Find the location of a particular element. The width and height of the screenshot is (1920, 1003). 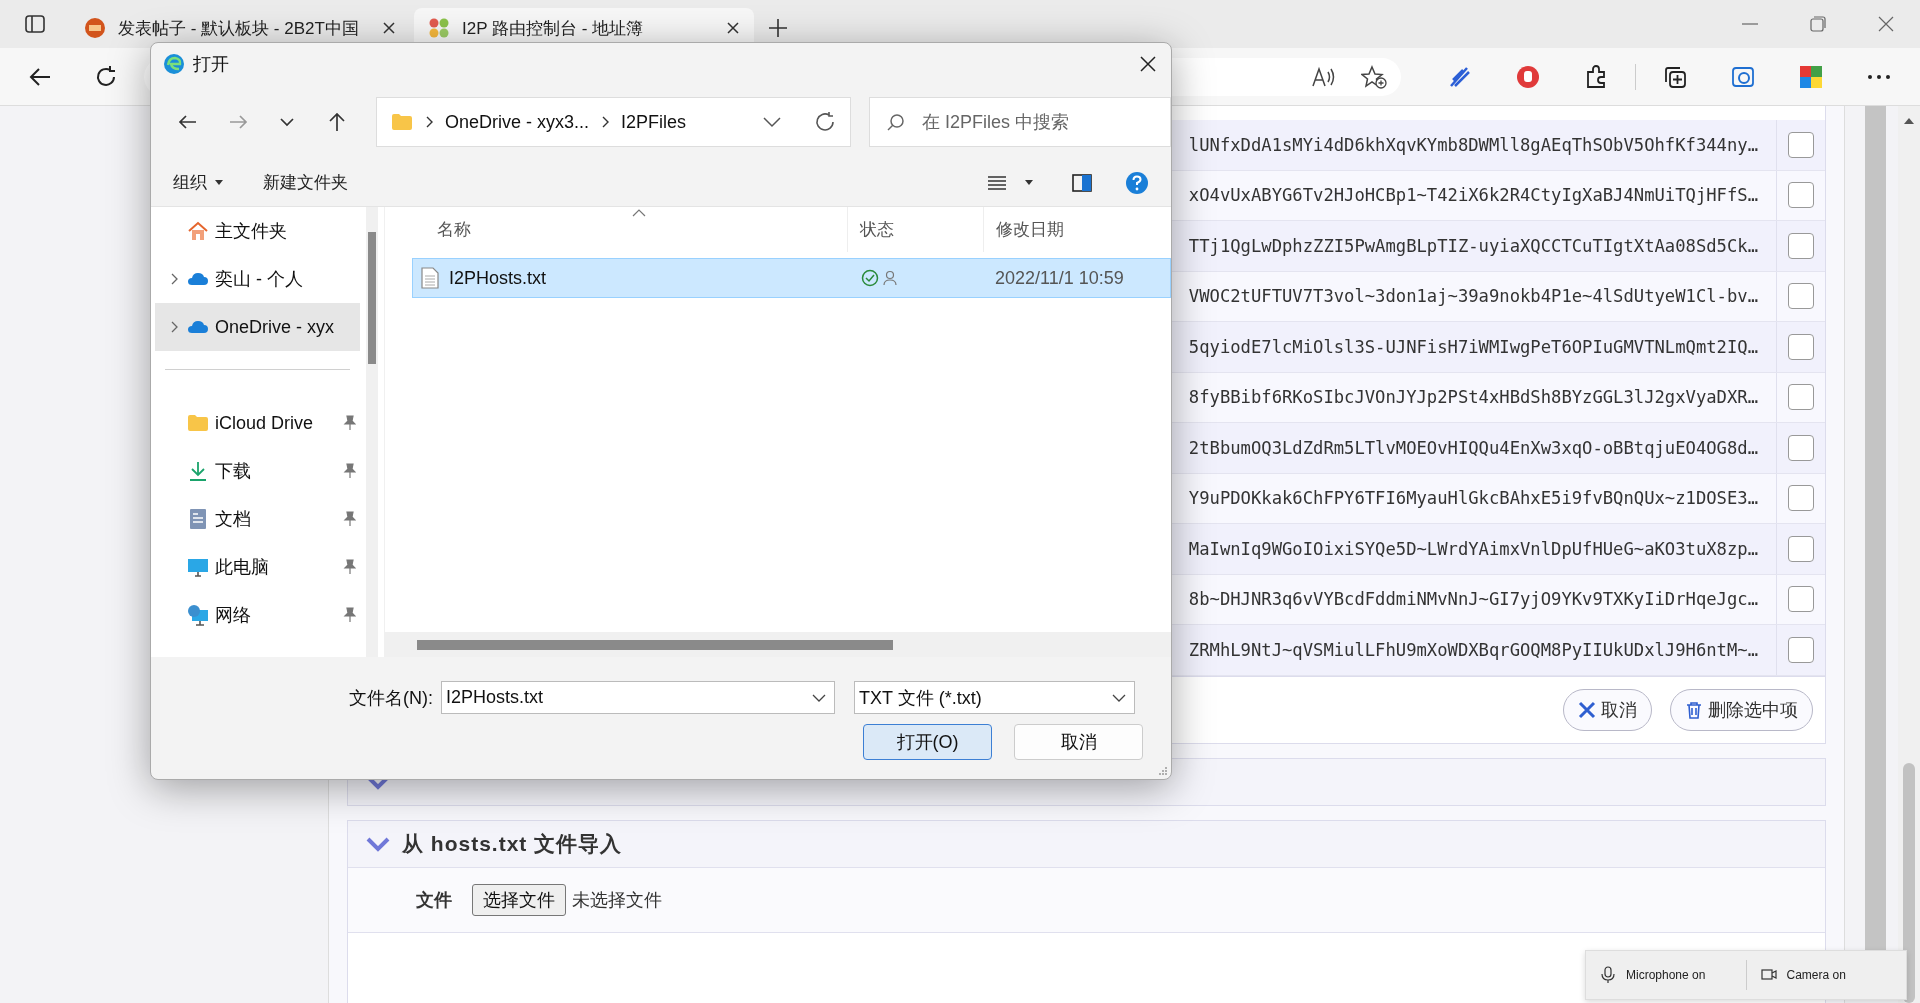

restore-icon is located at coordinates (1818, 24).